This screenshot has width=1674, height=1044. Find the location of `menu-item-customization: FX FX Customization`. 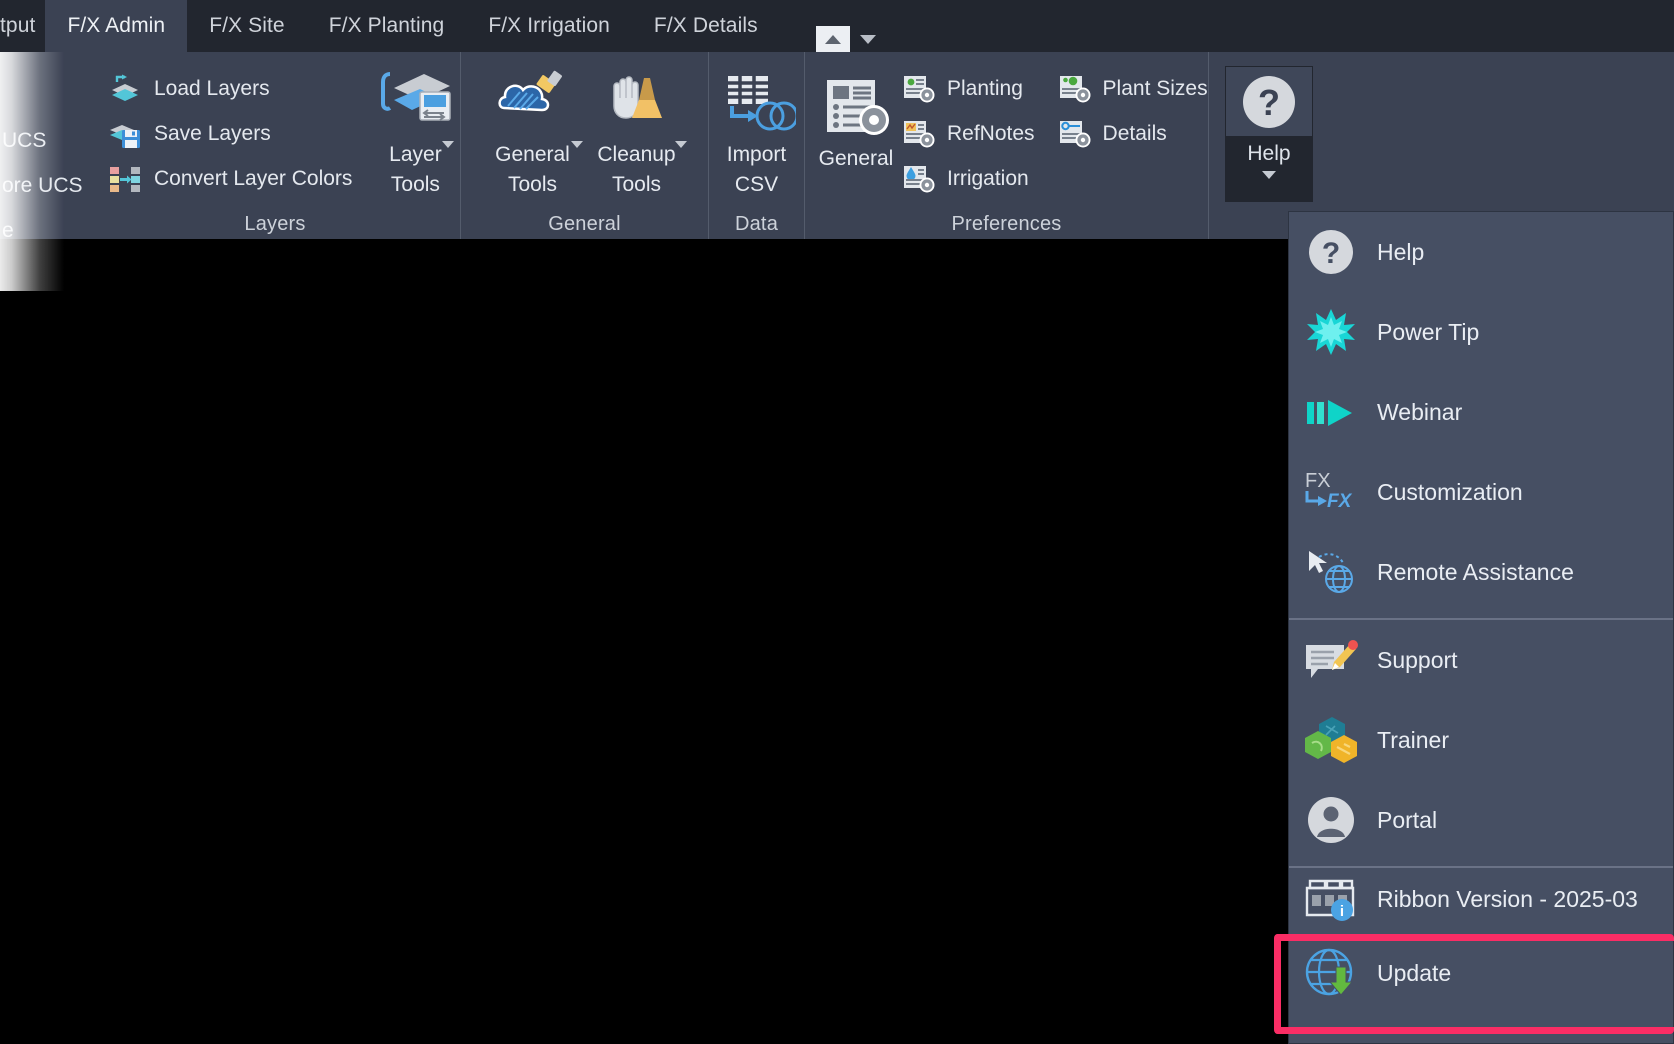

menu-item-customization: FX FX Customization is located at coordinates (1481, 492).